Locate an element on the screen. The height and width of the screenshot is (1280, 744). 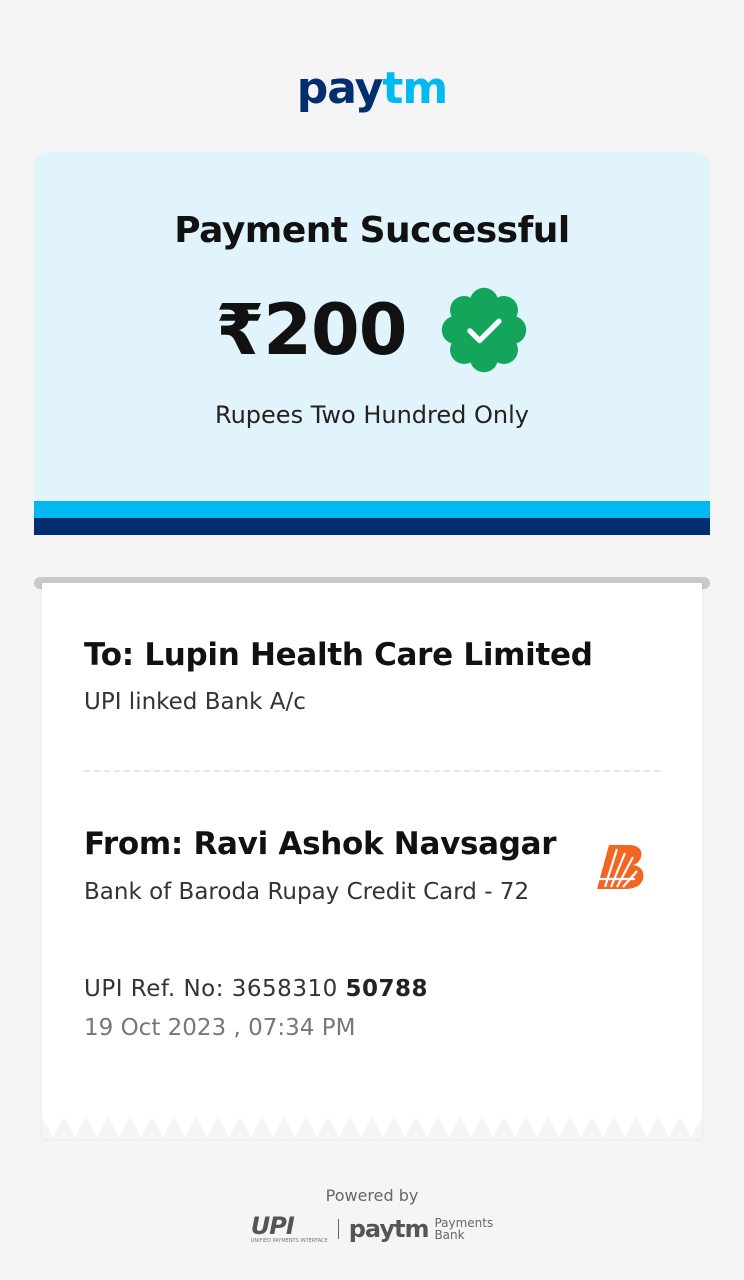
bank-of-baroda-logo-icon is located at coordinates (620, 867).